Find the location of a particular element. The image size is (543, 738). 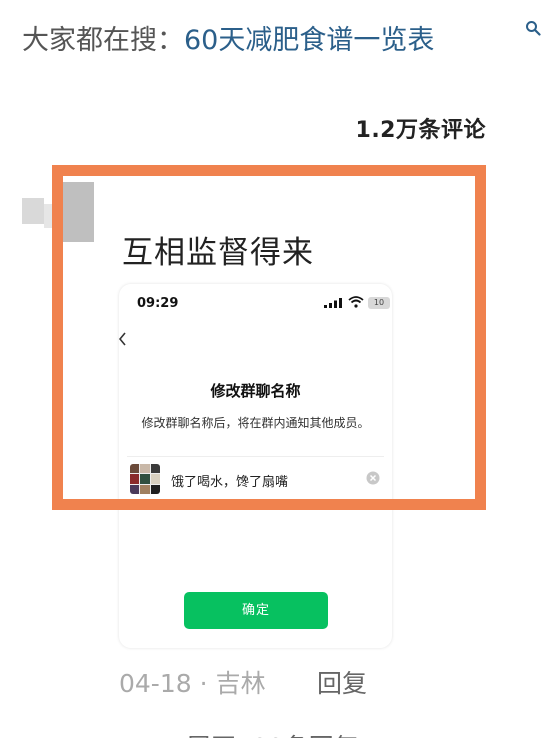

search-suggestion: 大家都在搜： 60天减肥食谱一览表 is located at coordinates (282, 37).